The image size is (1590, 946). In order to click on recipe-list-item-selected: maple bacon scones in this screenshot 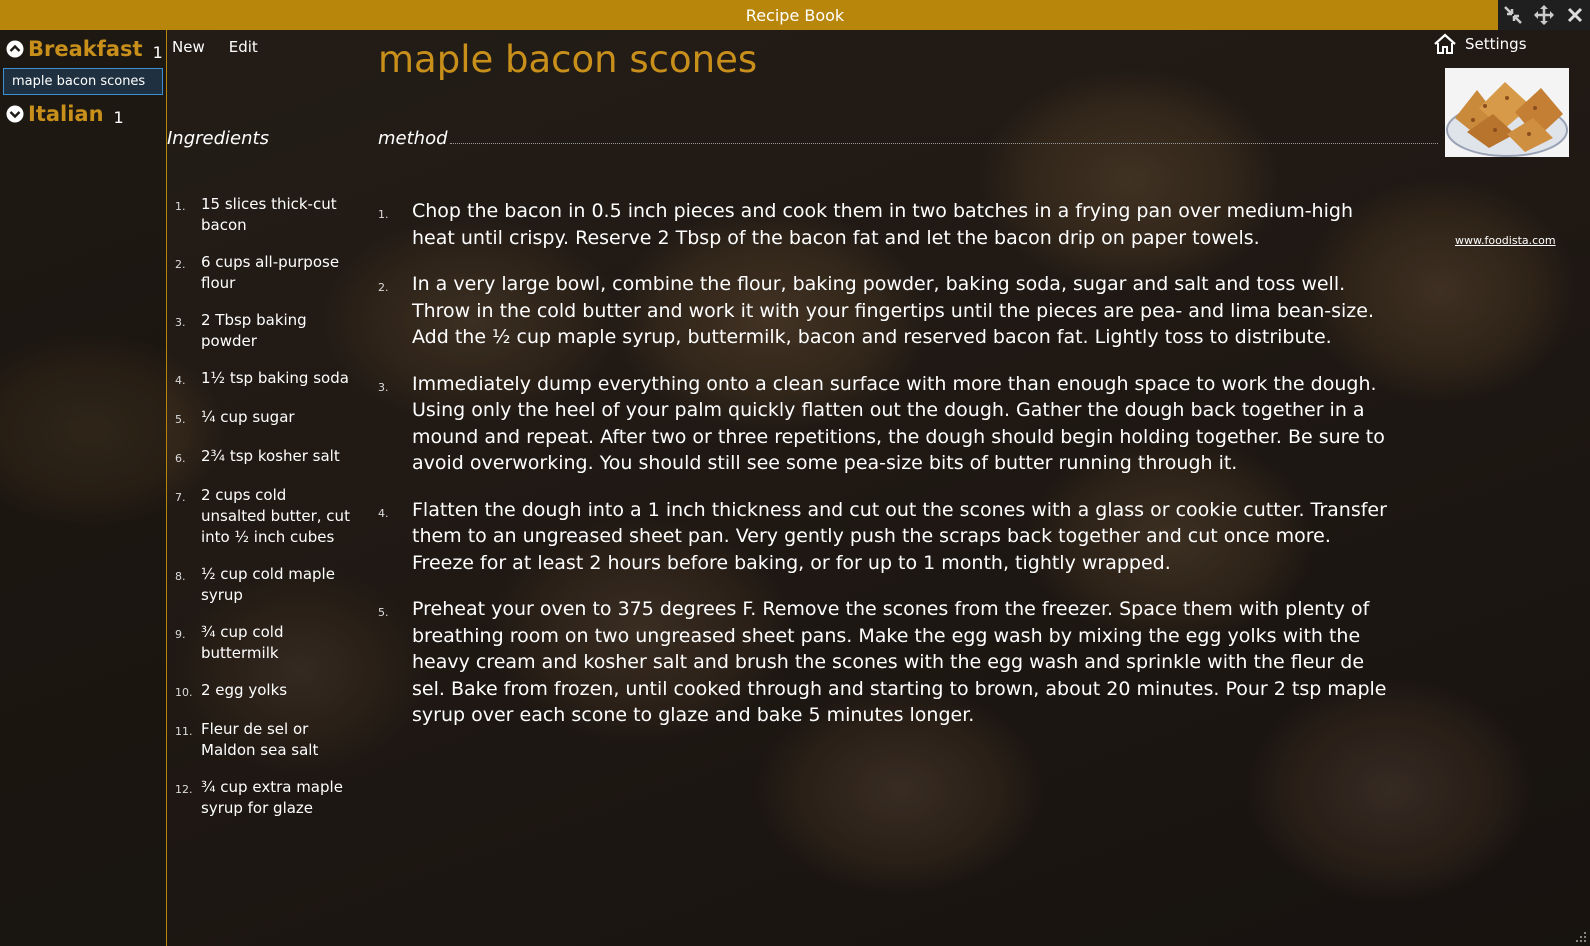, I will do `click(83, 81)`.